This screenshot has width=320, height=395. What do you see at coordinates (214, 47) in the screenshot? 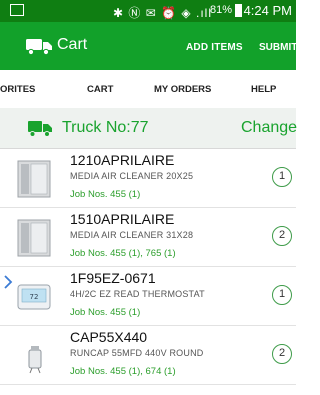
I see `add-items-button: ADD ITEMS` at bounding box center [214, 47].